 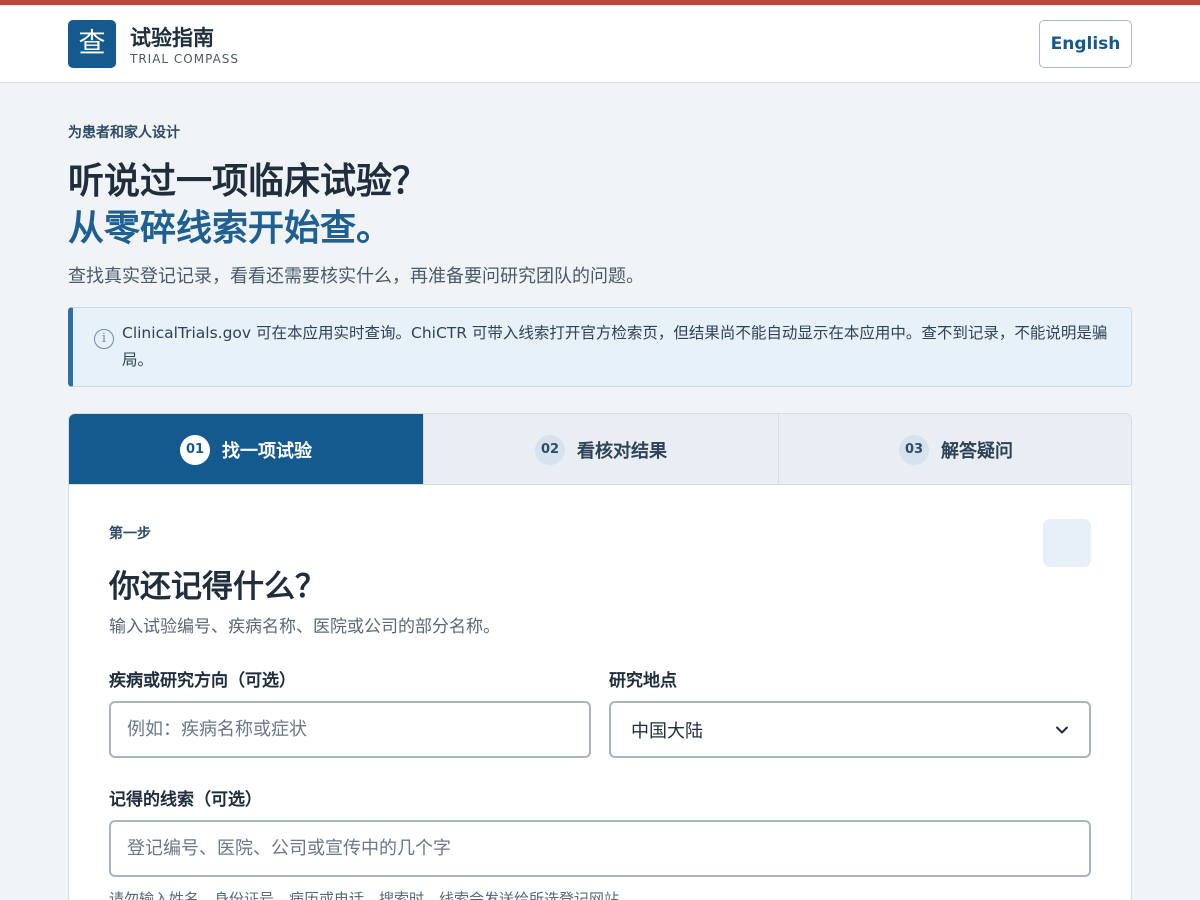 I want to click on condition-label: 疾病或研究方向（可选）, so click(x=202, y=681).